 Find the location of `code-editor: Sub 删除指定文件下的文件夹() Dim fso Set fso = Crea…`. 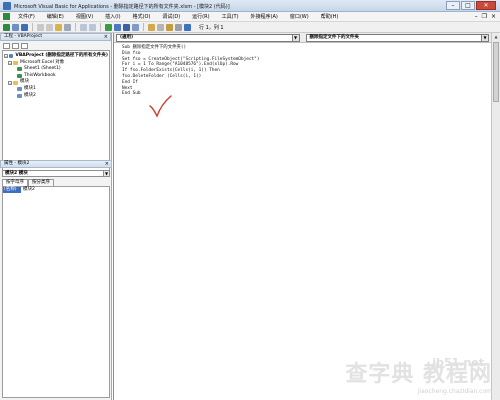

code-editor: Sub 删除指定文件下的文件夹() Dim fso Set fso = Crea… is located at coordinates (302, 71).